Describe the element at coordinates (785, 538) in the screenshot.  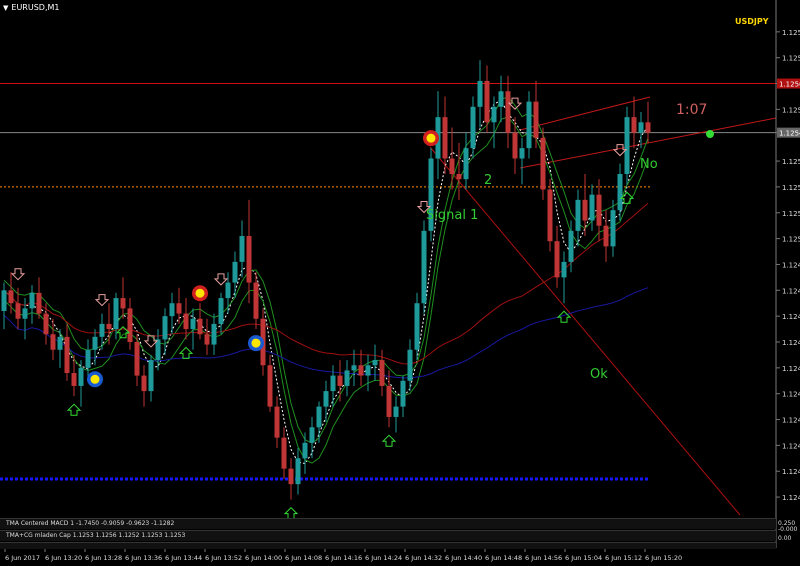
I see `ind2-scale: 0.00` at that location.